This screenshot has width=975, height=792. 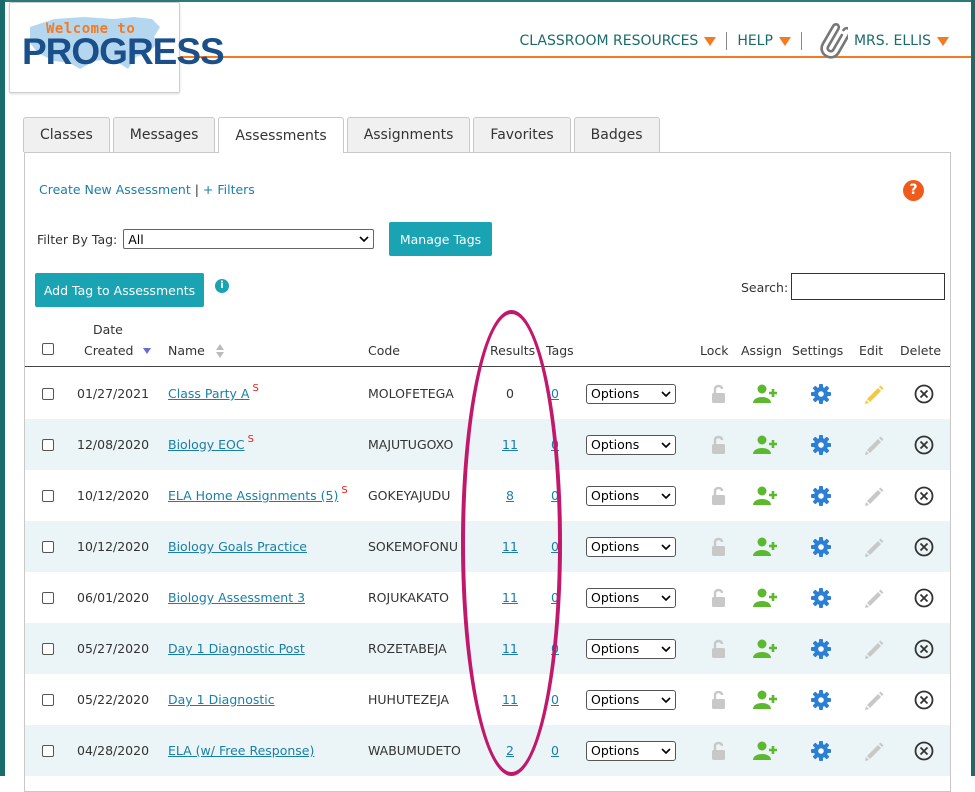 I want to click on assessment-name-link: Class Party A, so click(x=208, y=393).